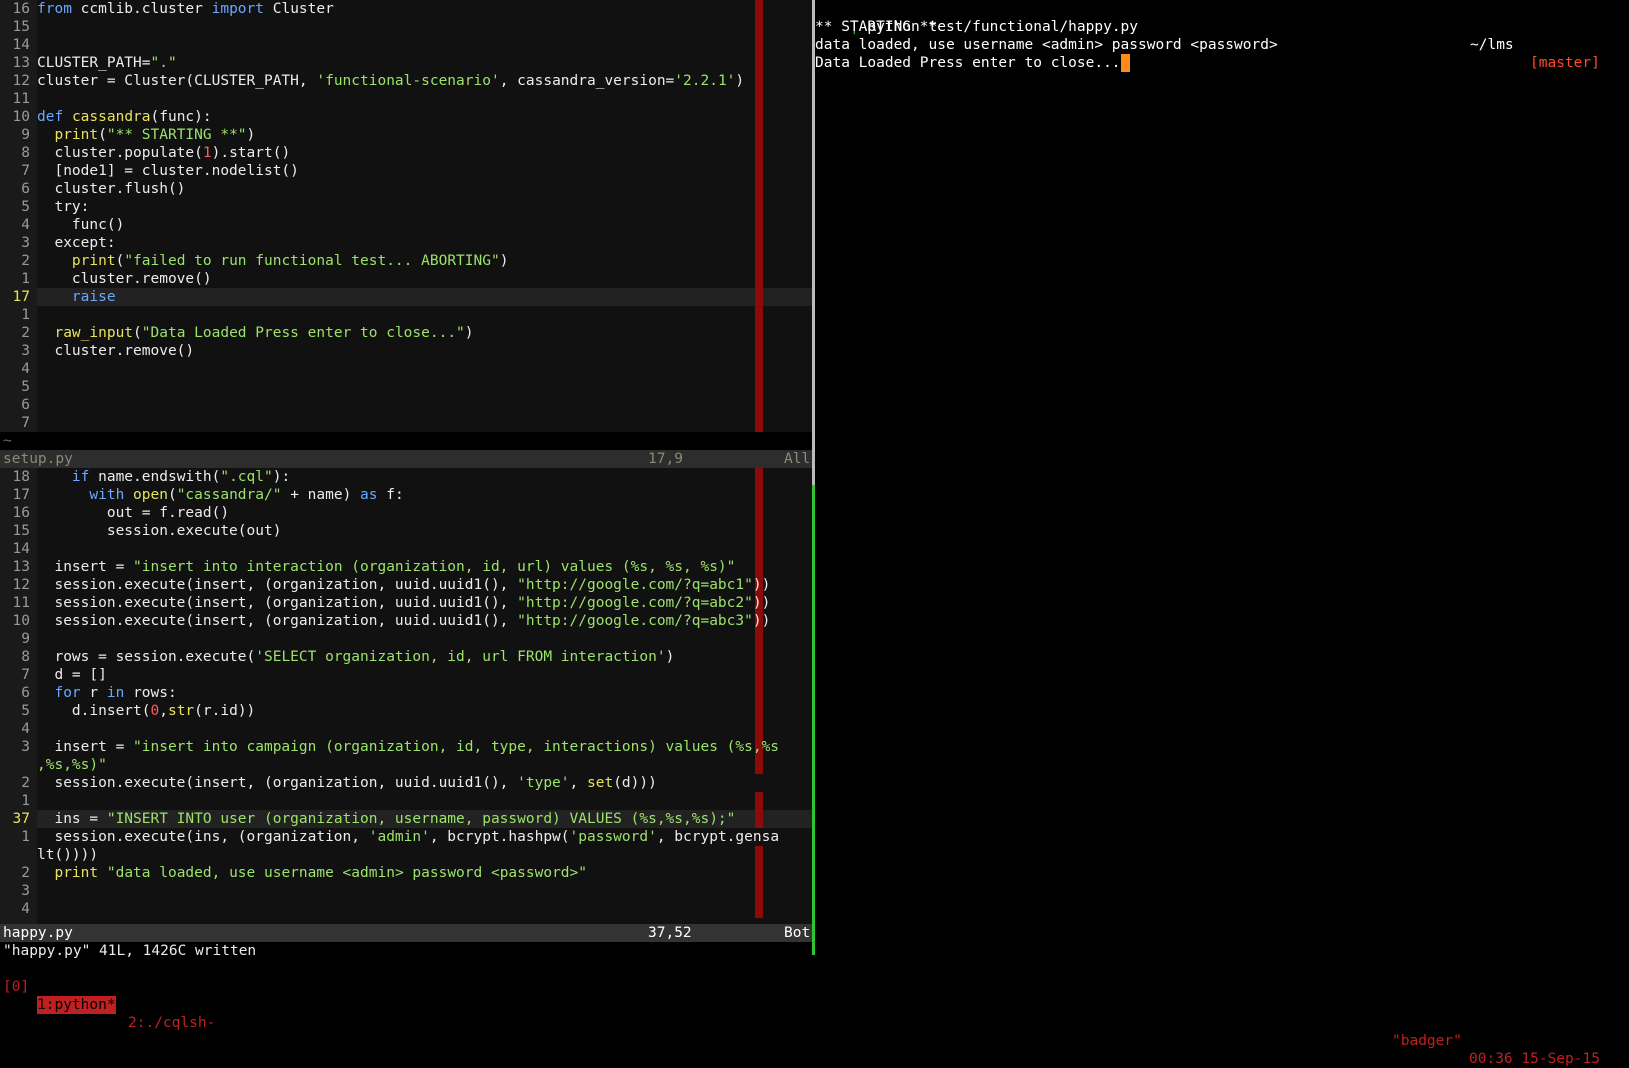  What do you see at coordinates (406, 405) in the screenshot?
I see `code-line: 6` at bounding box center [406, 405].